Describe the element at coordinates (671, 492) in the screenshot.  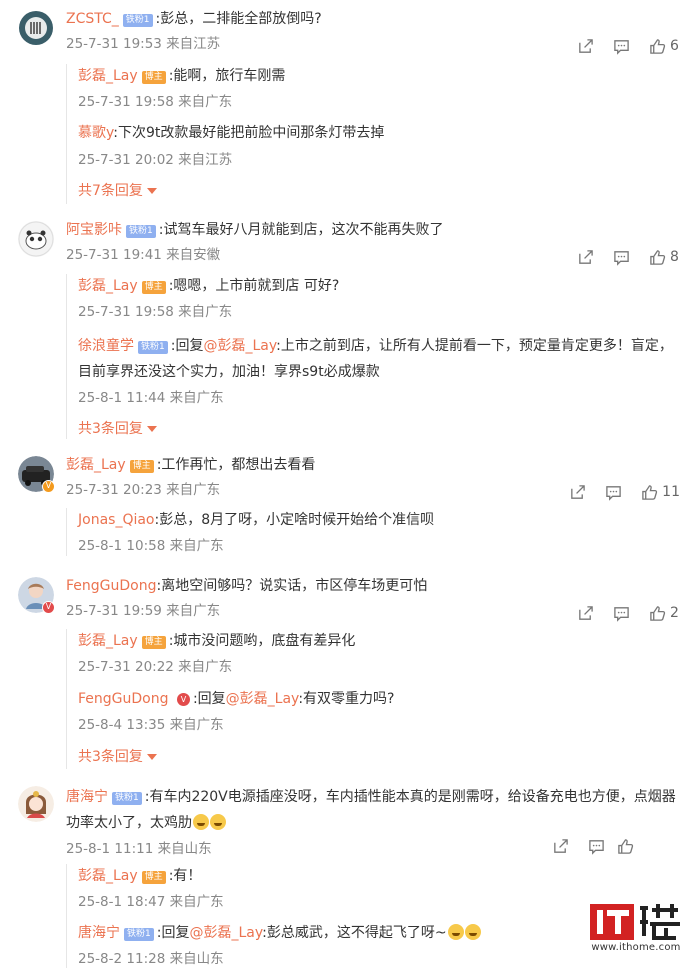
I see `like-count: 11` at that location.